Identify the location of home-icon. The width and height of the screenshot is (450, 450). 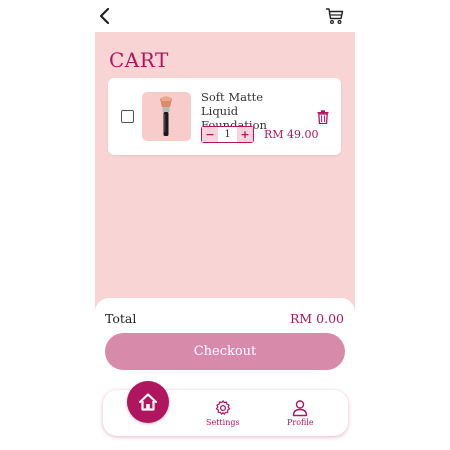
(148, 402).